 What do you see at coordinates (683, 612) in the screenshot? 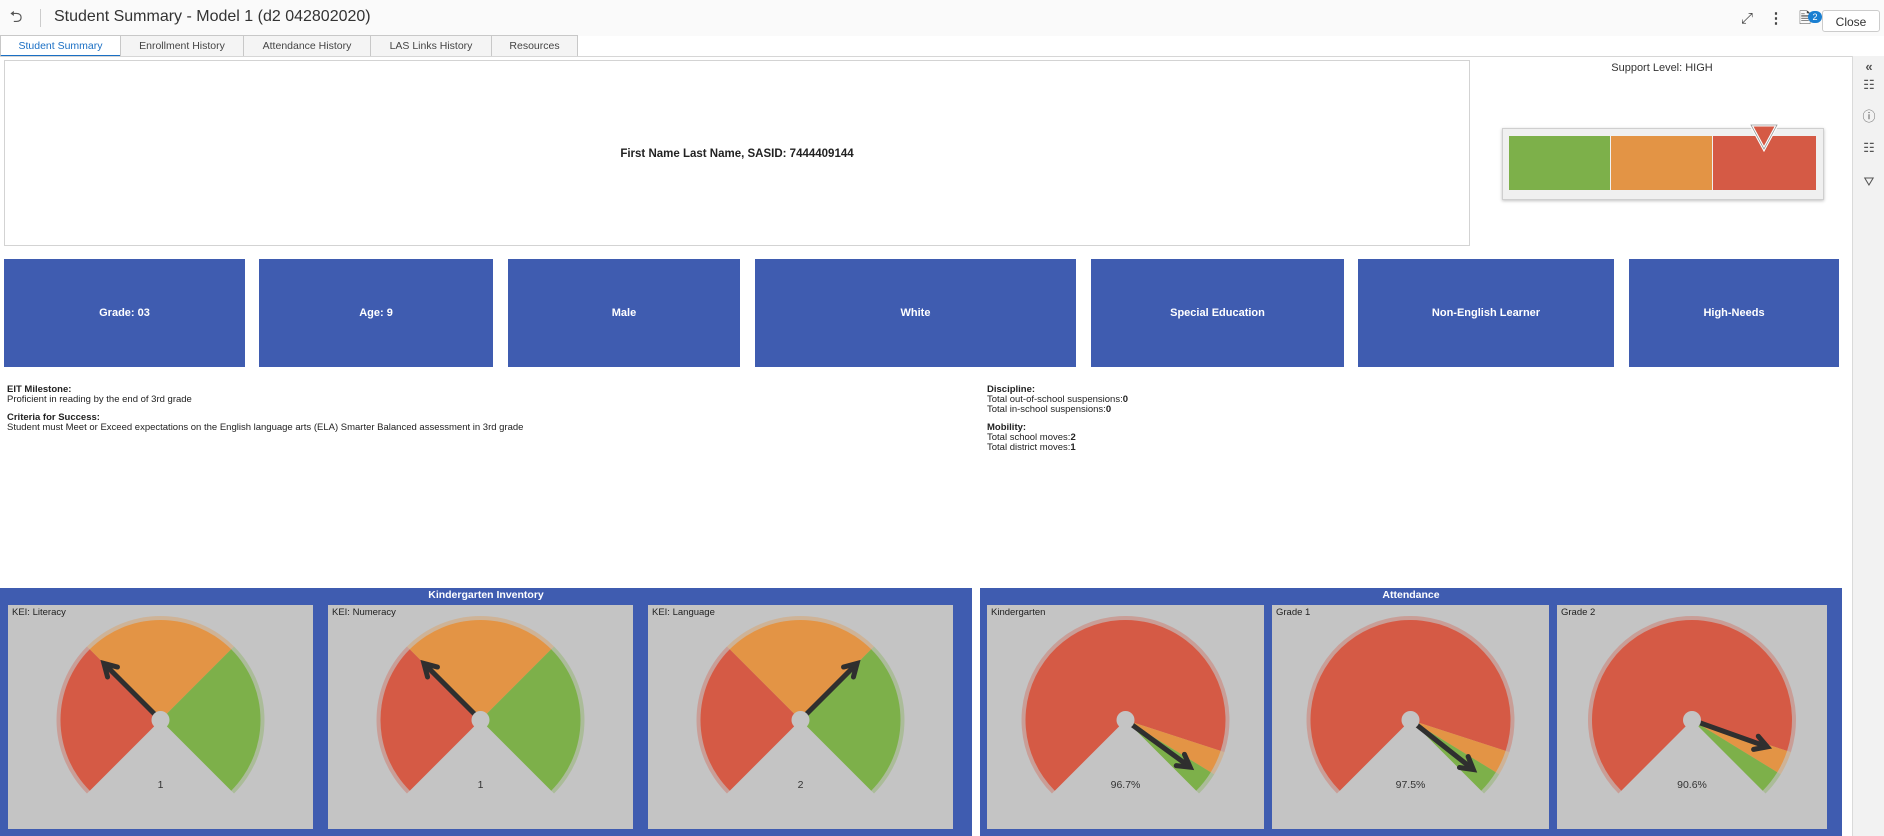
I see `gauge-label: KEI: Language` at bounding box center [683, 612].